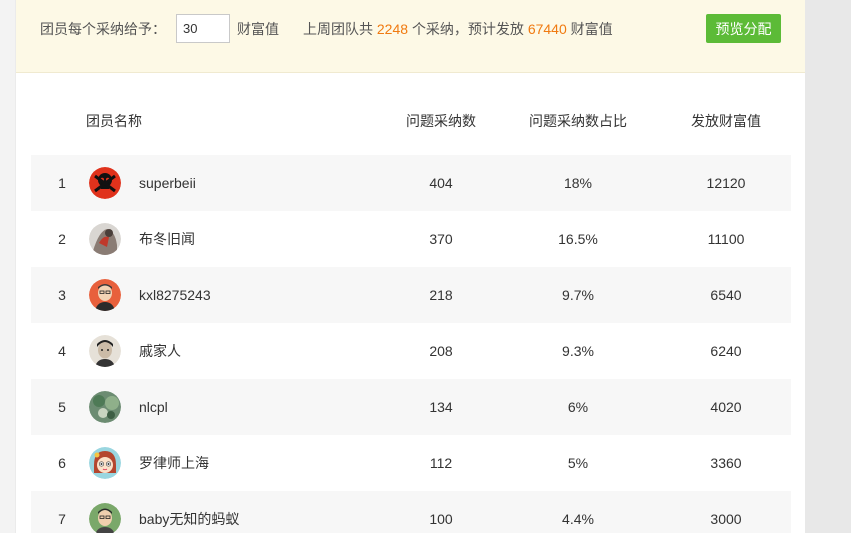 This screenshot has width=851, height=533. I want to click on wealth-amount: 3000, so click(726, 519).